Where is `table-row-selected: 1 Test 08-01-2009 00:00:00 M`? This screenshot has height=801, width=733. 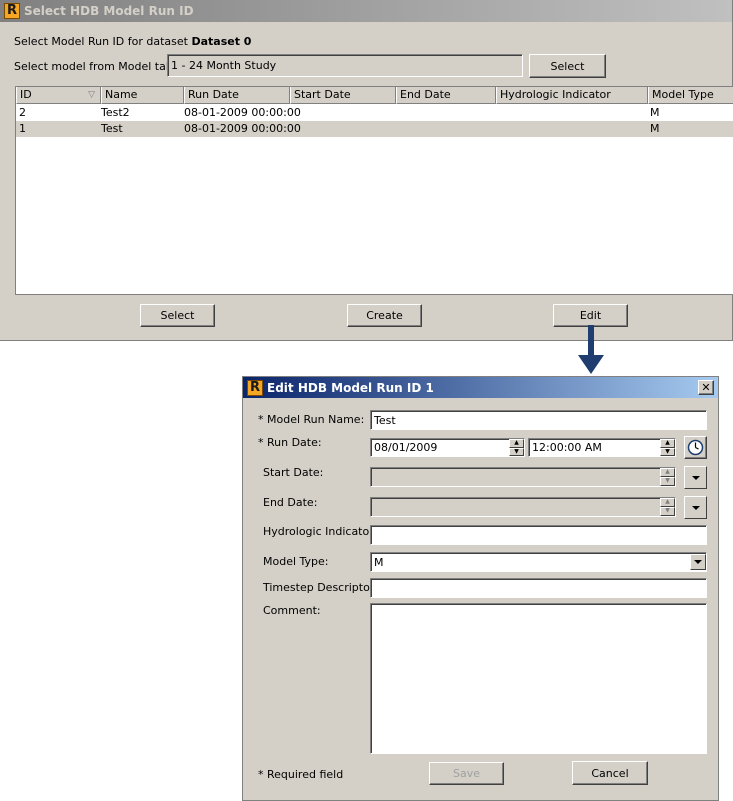 table-row-selected: 1 Test 08-01-2009 00:00:00 M is located at coordinates (374, 129).